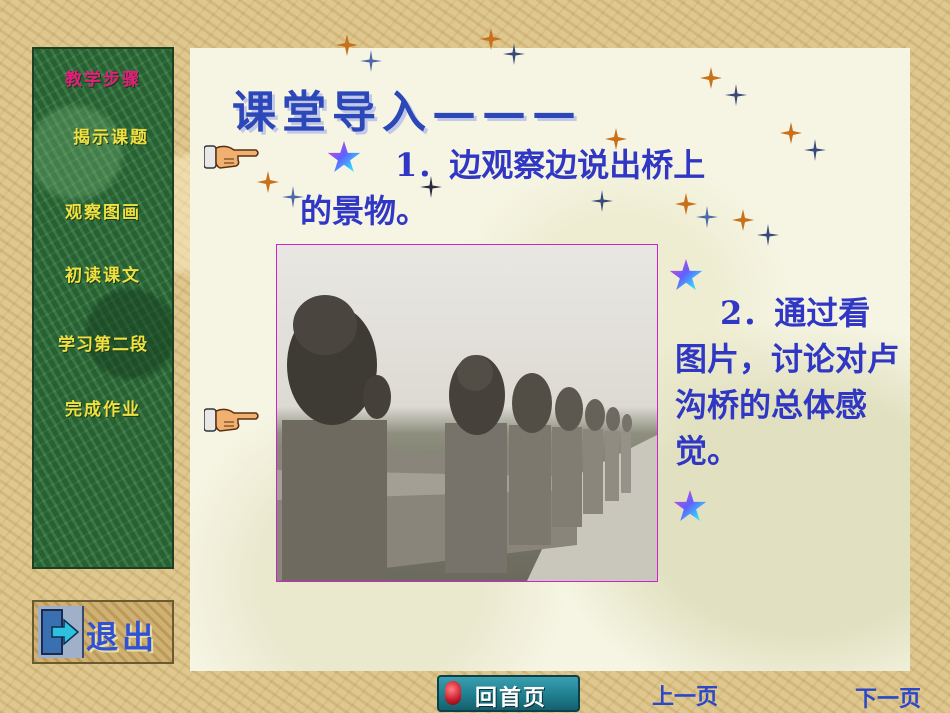 This screenshot has height=713, width=950. Describe the element at coordinates (111, 135) in the screenshot. I see `nav-item-reveal-topic: 揭示课题` at that location.